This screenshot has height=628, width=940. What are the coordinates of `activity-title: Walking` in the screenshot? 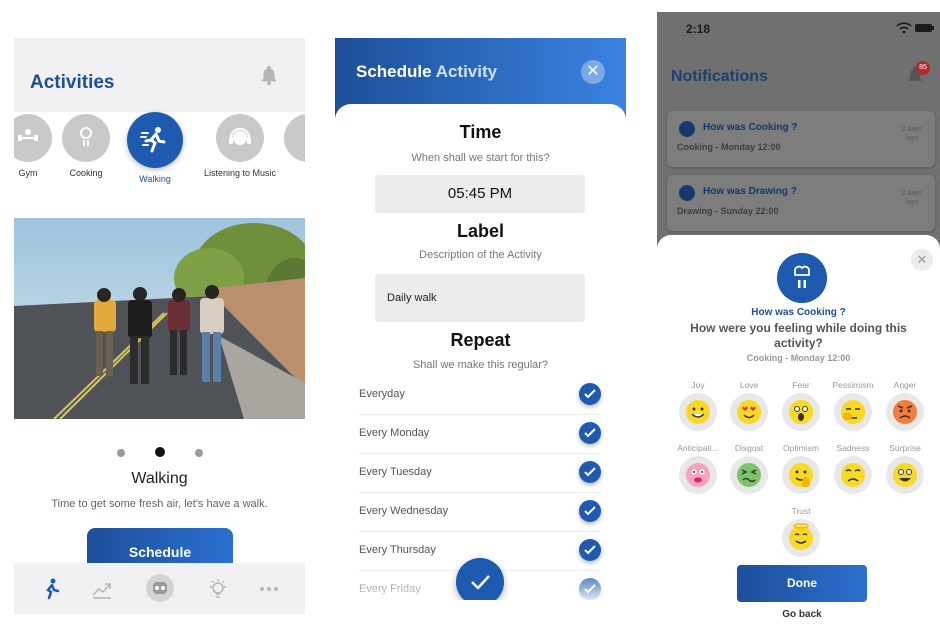 It's located at (159, 478).